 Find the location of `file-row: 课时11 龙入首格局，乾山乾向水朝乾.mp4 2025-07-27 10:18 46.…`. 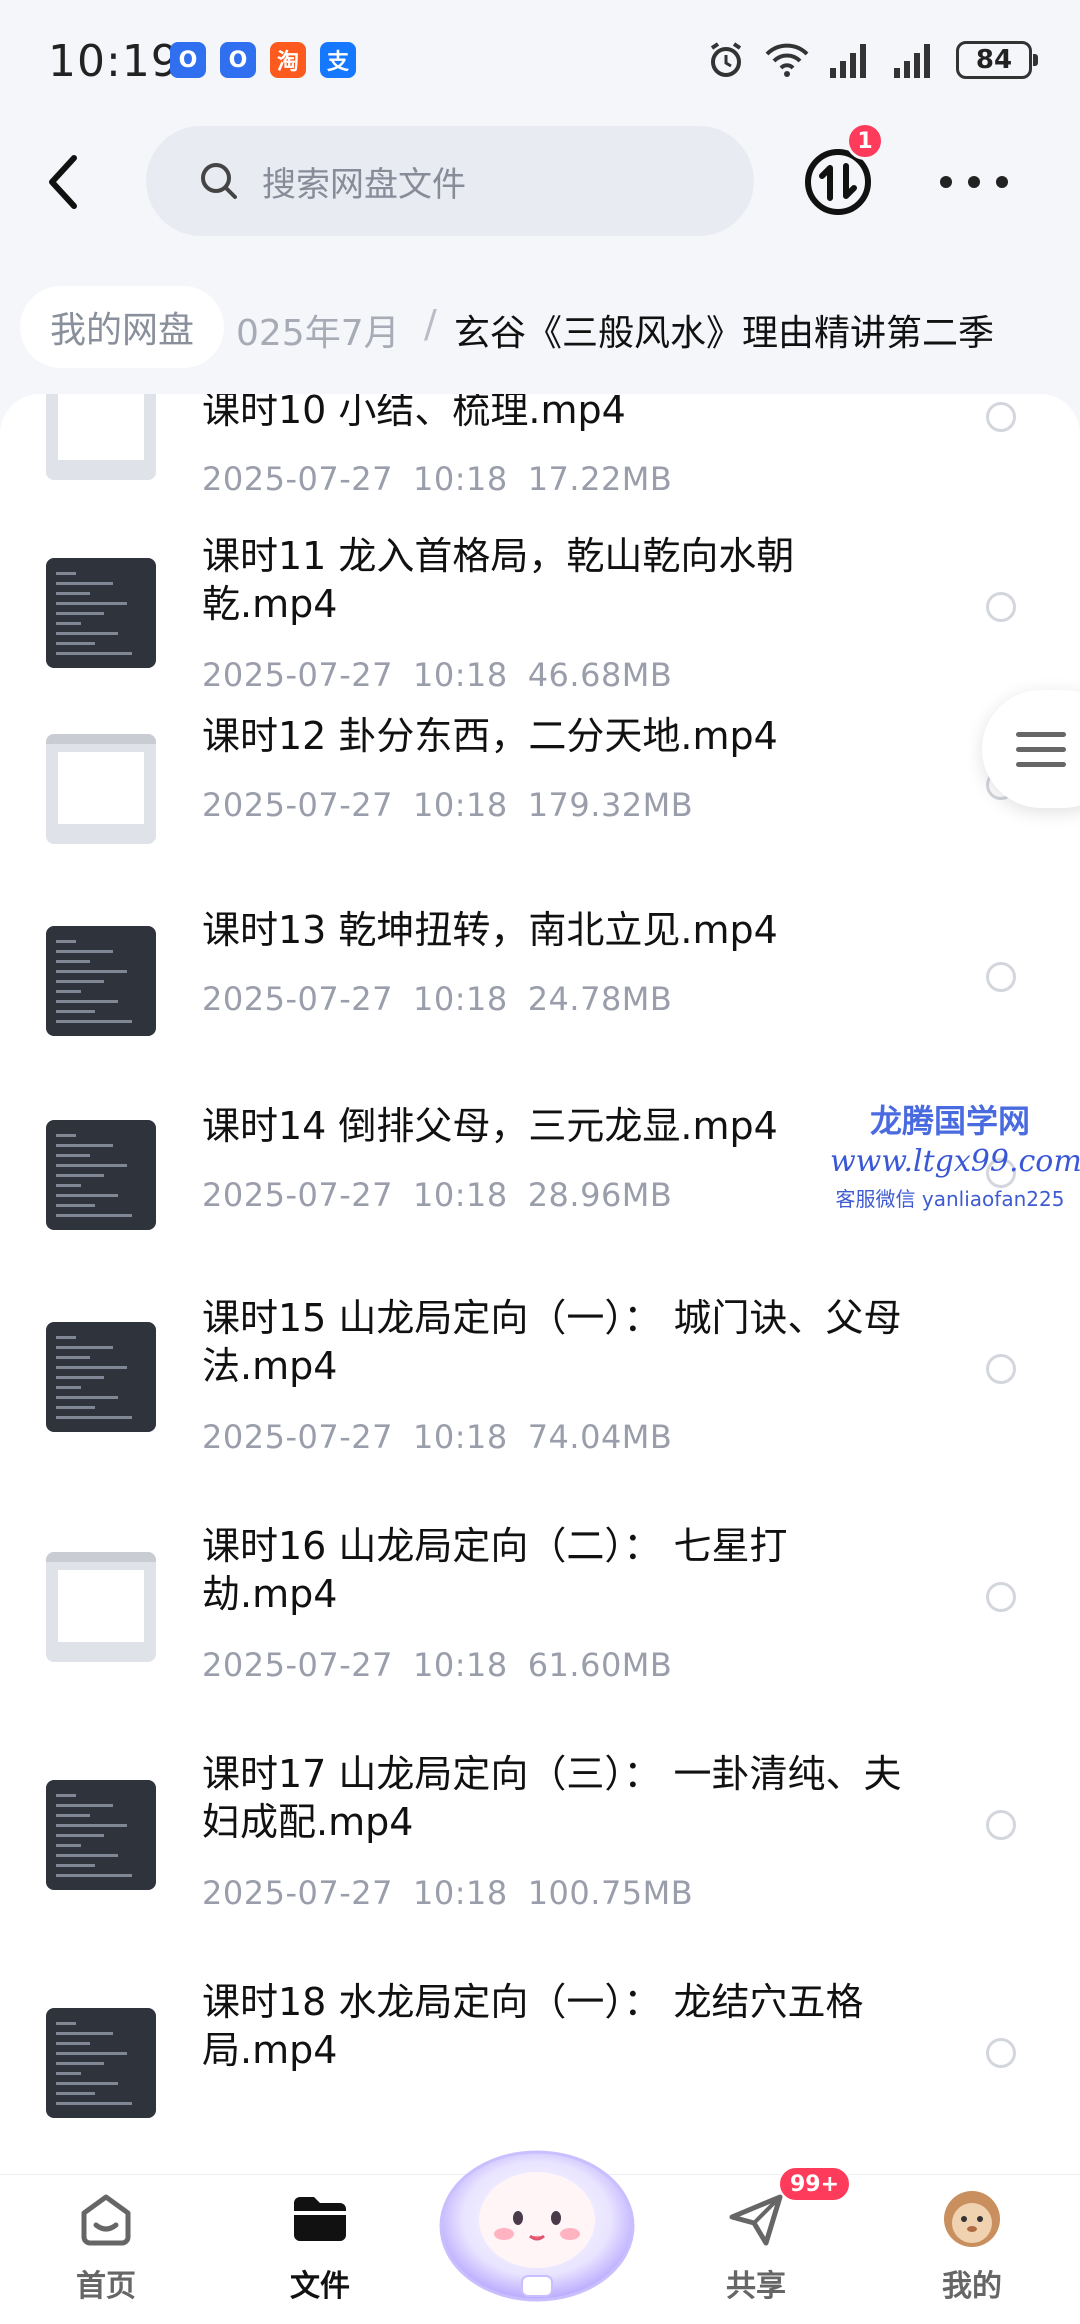

file-row: 课时11 龙入首格局，乾山乾向水朝乾.mp4 2025-07-27 10:18 46.… is located at coordinates (540, 632).